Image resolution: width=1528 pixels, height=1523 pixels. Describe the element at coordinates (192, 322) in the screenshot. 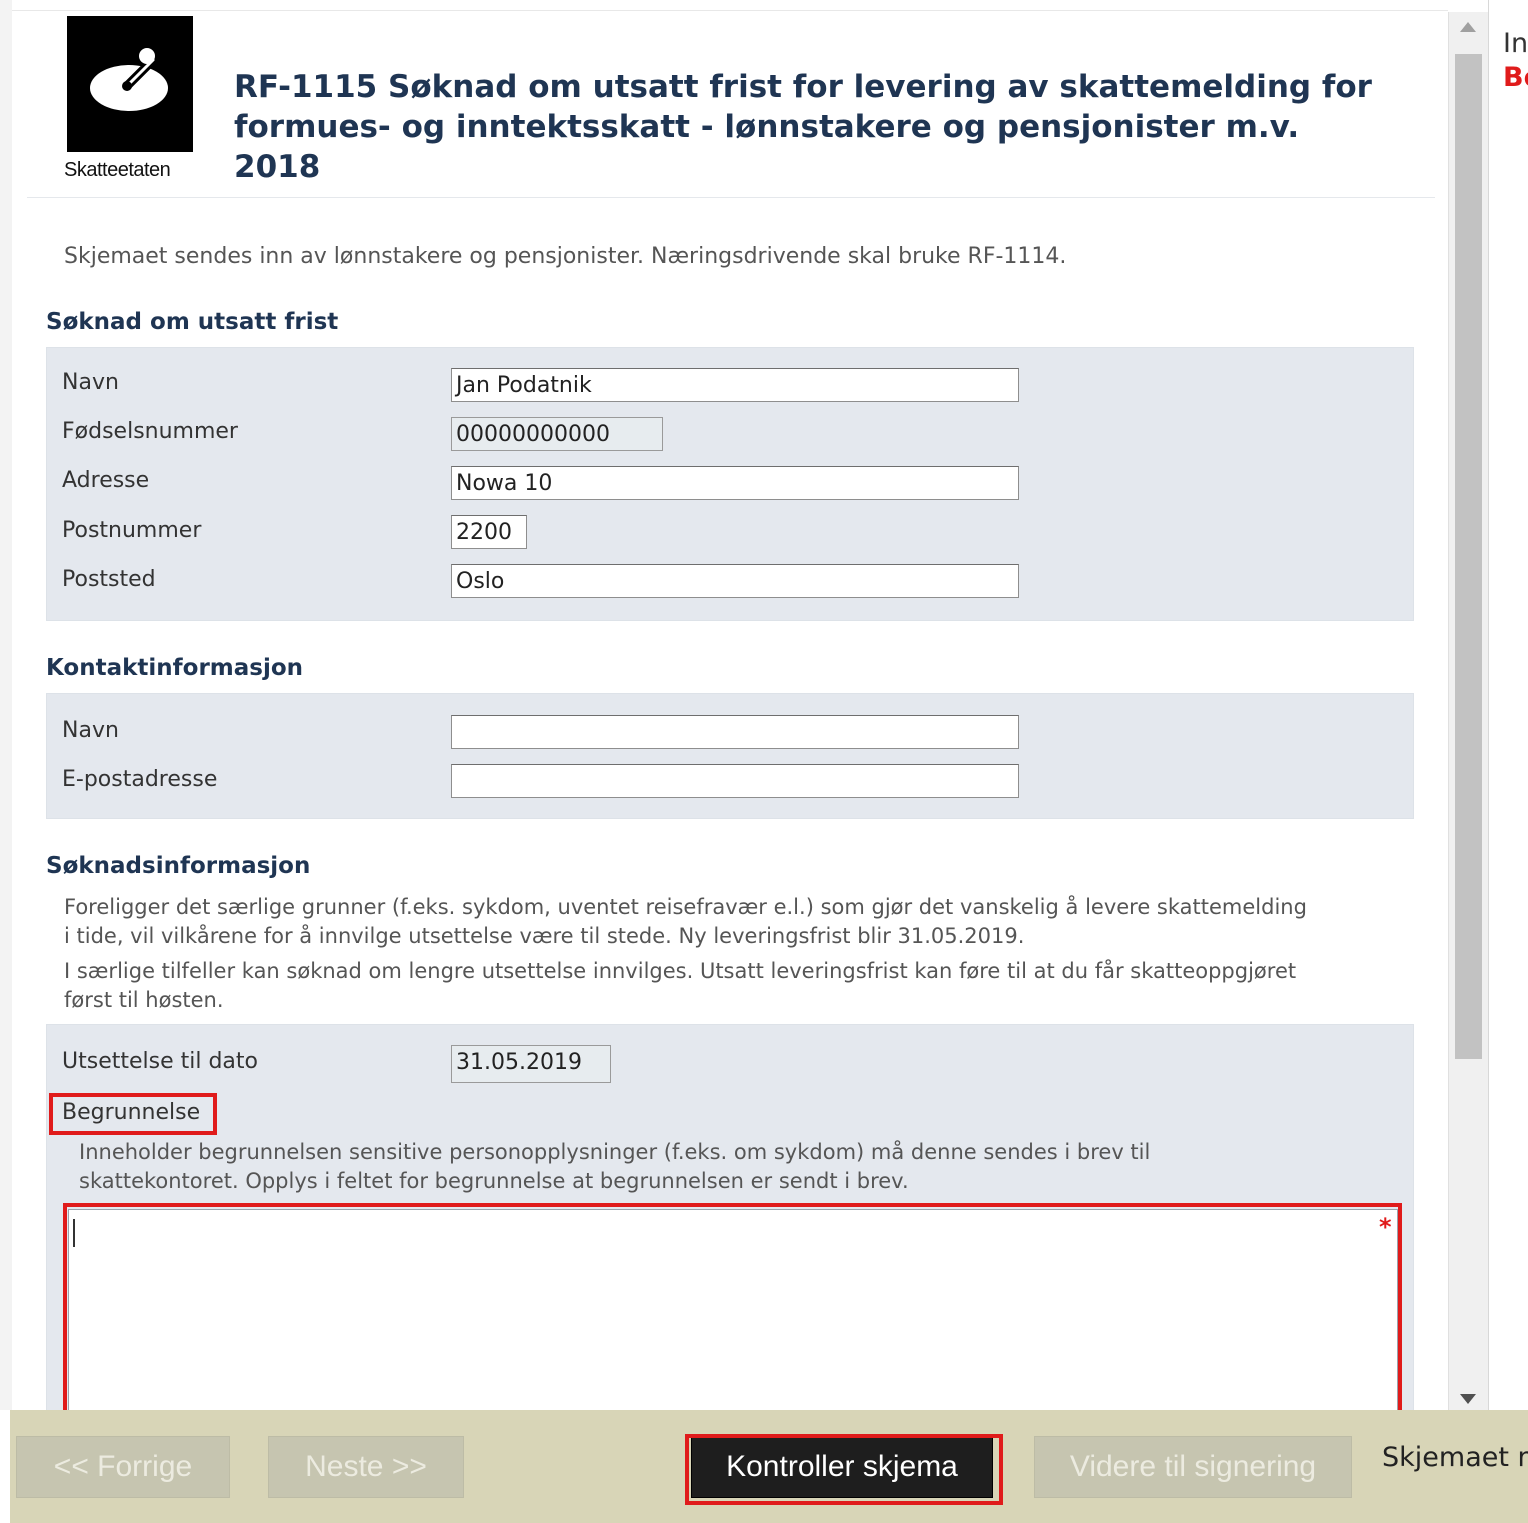

I see `section-heading-soknad: Søknad om utsatt frist` at that location.